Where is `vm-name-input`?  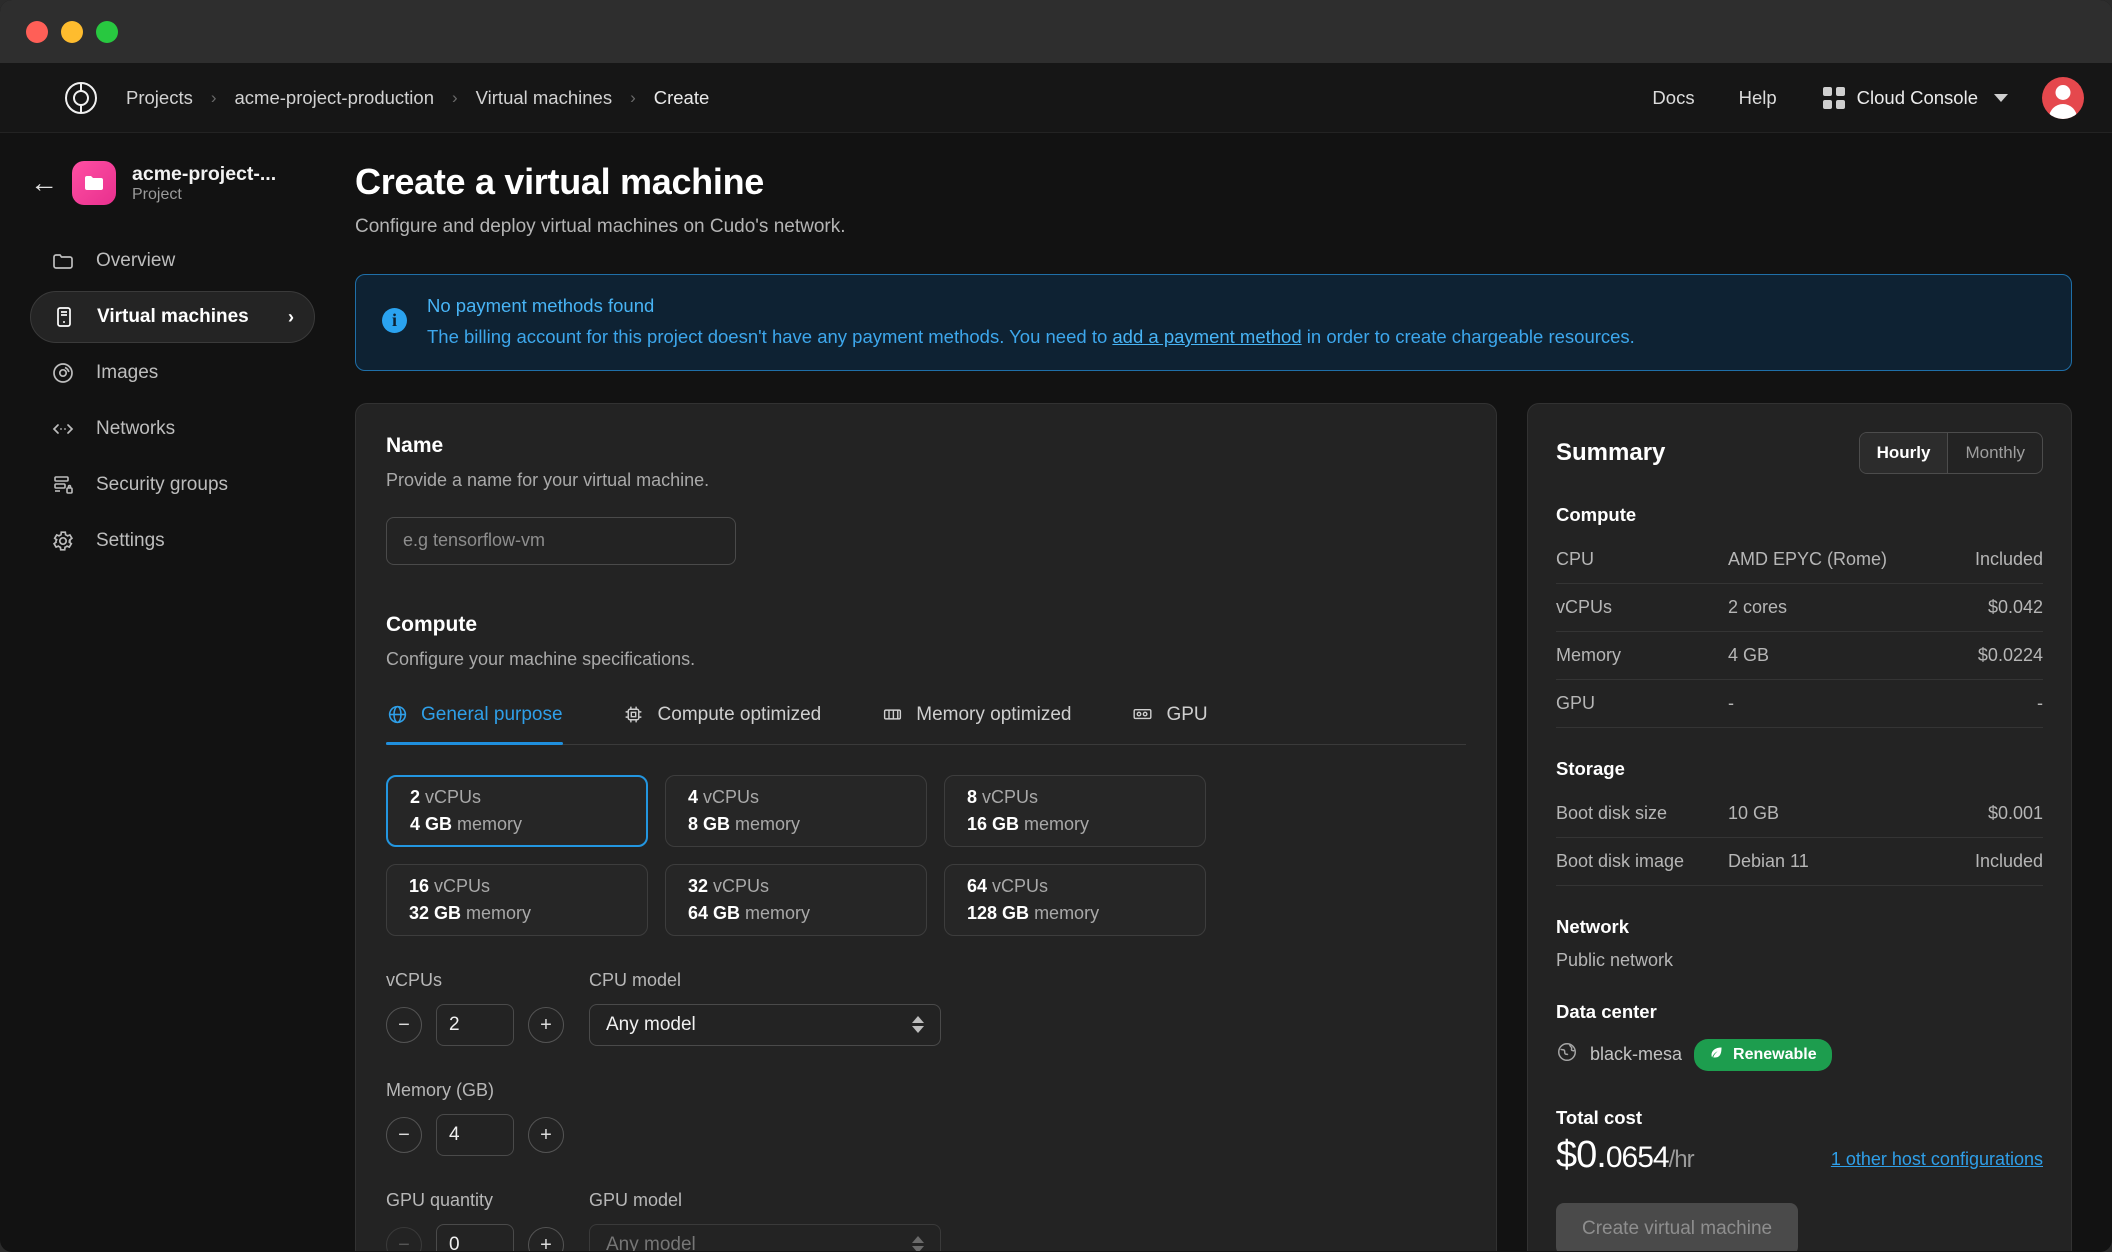 vm-name-input is located at coordinates (561, 540).